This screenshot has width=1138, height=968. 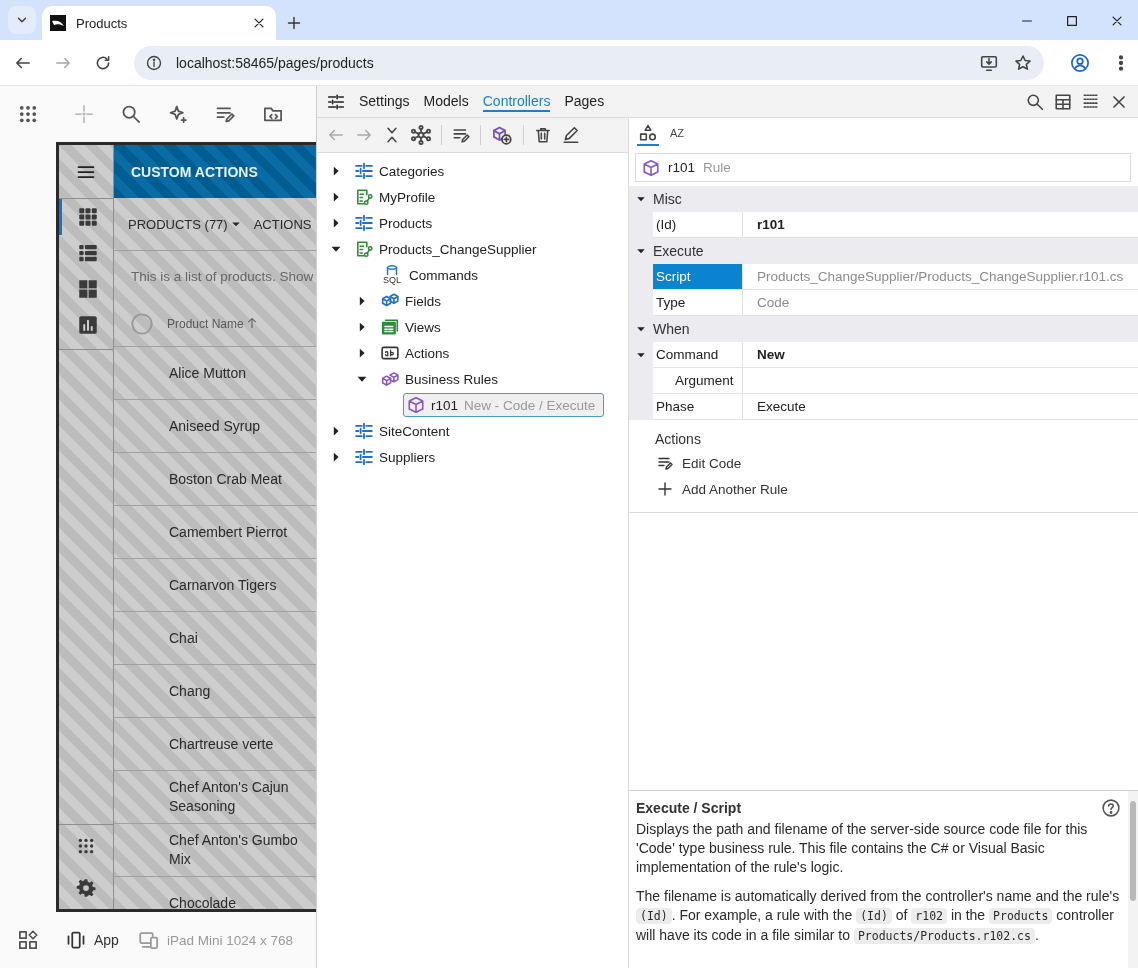 What do you see at coordinates (215, 850) in the screenshot?
I see `product-name-cell: Chef Anton's Gumbo Mix` at bounding box center [215, 850].